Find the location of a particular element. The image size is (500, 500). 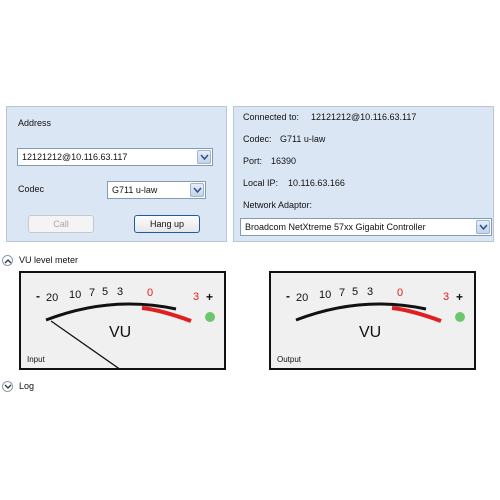

network-adaptor-label: Network Adaptor: is located at coordinates (278, 205).